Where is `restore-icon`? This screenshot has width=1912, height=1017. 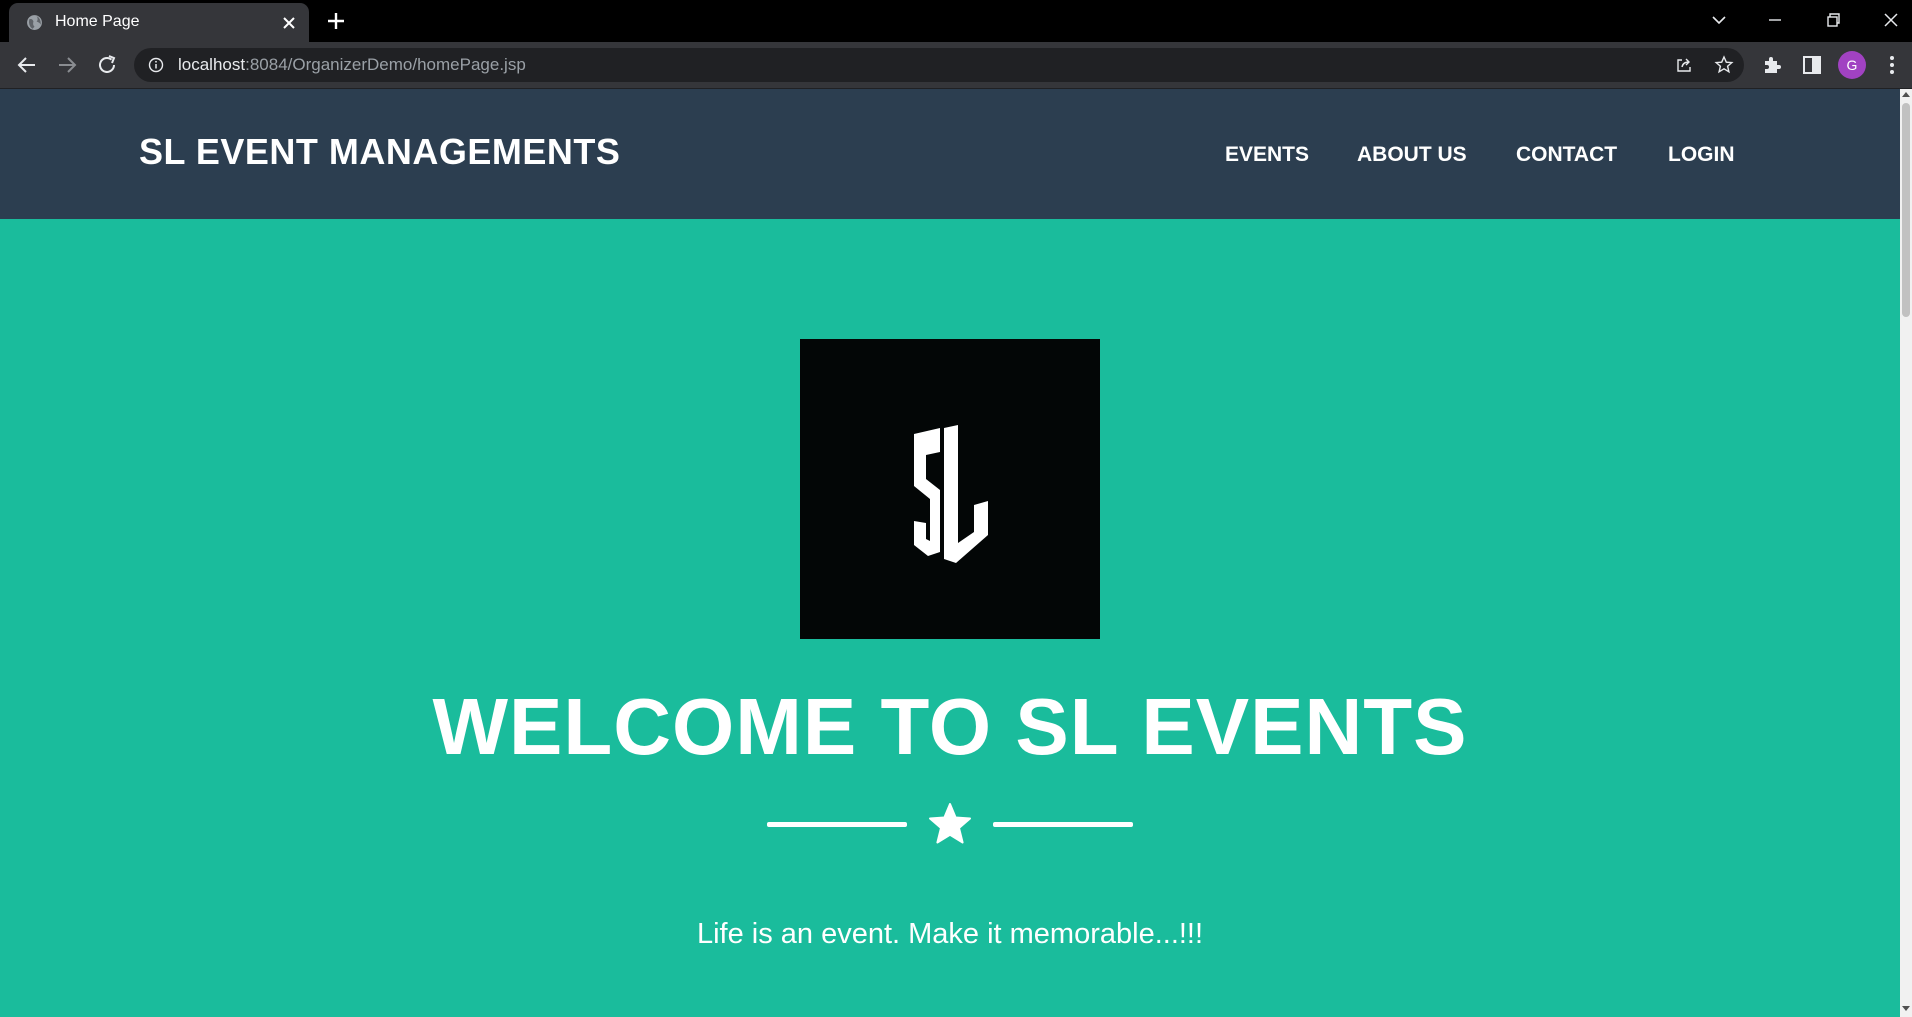 restore-icon is located at coordinates (1833, 20).